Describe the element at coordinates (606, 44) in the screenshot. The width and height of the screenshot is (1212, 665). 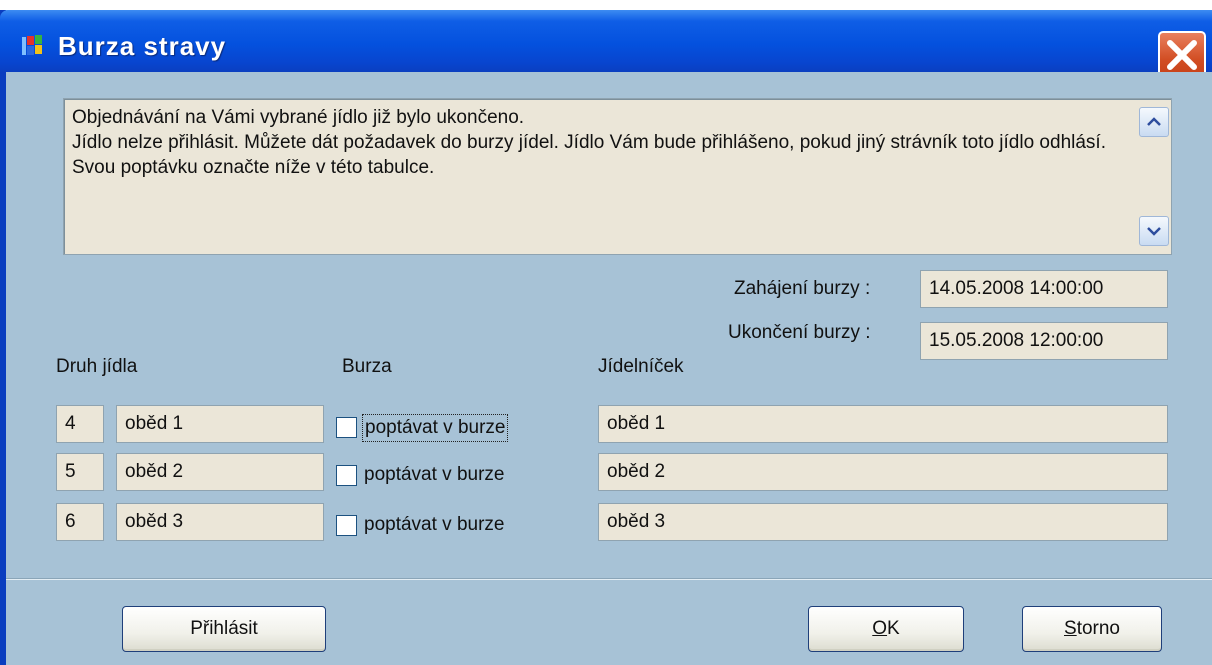
I see `title-bar: Burza stravy` at that location.